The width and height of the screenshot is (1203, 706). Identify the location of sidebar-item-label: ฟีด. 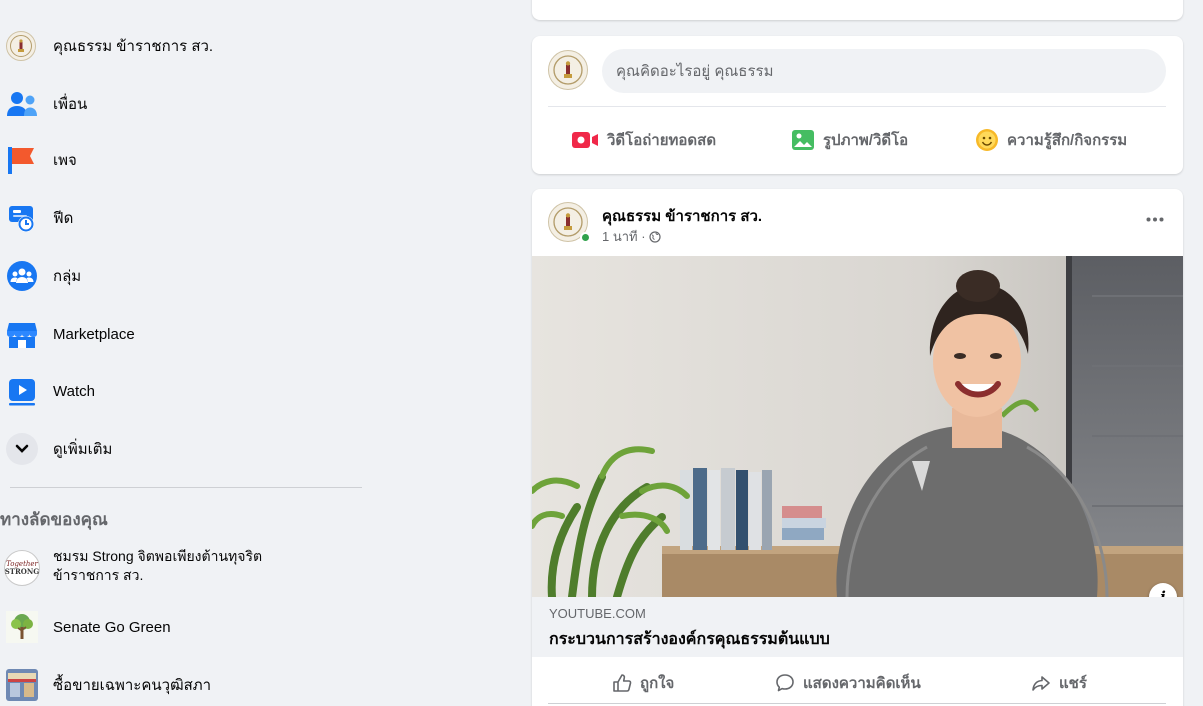
(63, 218).